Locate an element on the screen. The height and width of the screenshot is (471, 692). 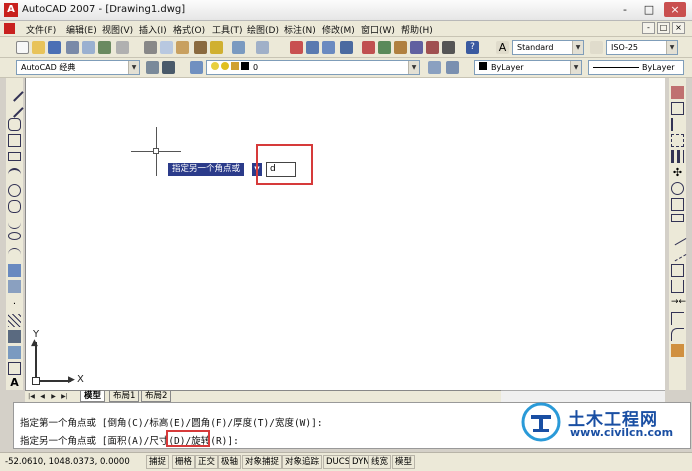
table-icon is located at coordinates (14, 368).